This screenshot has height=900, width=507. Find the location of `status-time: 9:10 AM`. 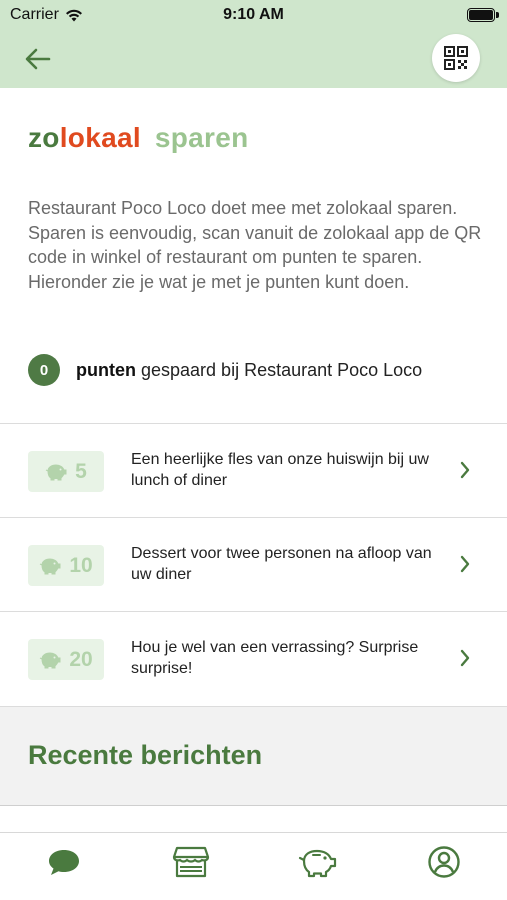

status-time: 9:10 AM is located at coordinates (253, 14).